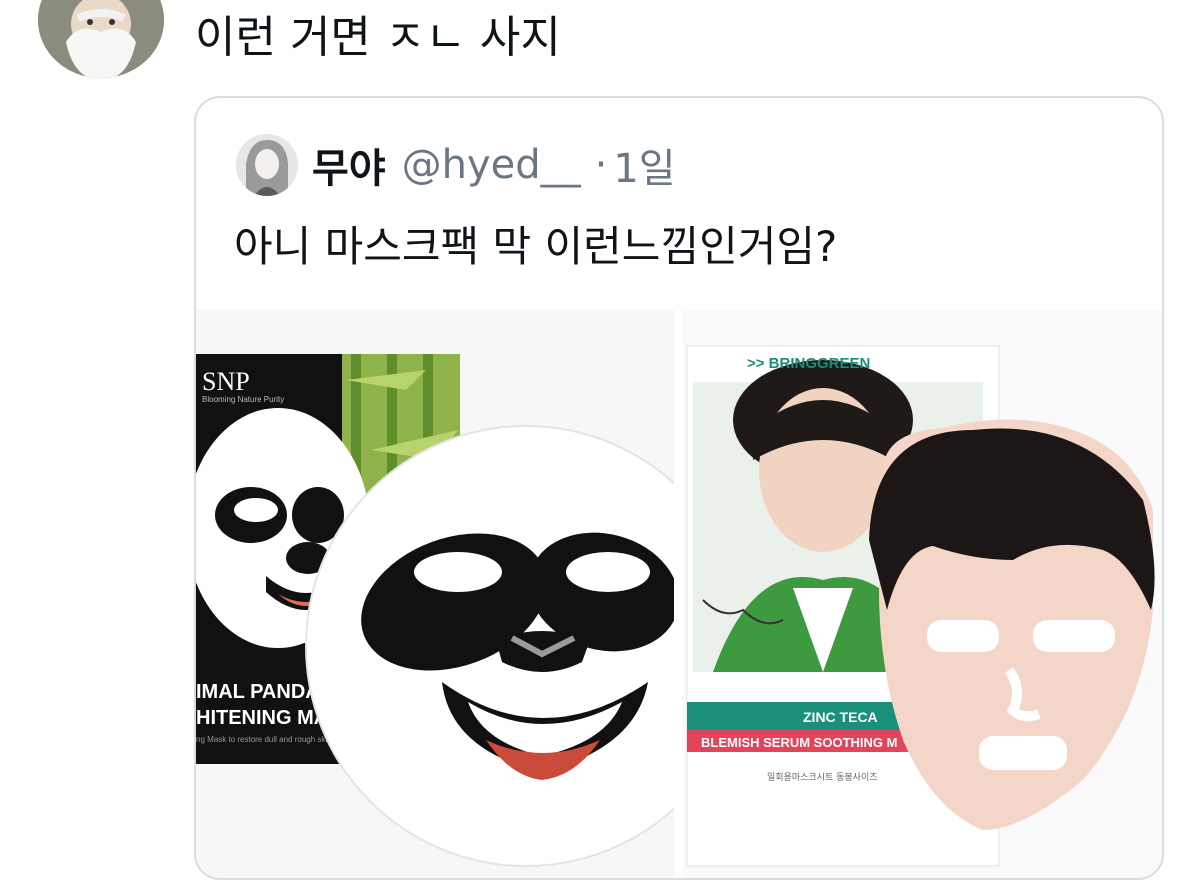 The image size is (1200, 880). I want to click on quoted-user-avatar, so click(267, 165).